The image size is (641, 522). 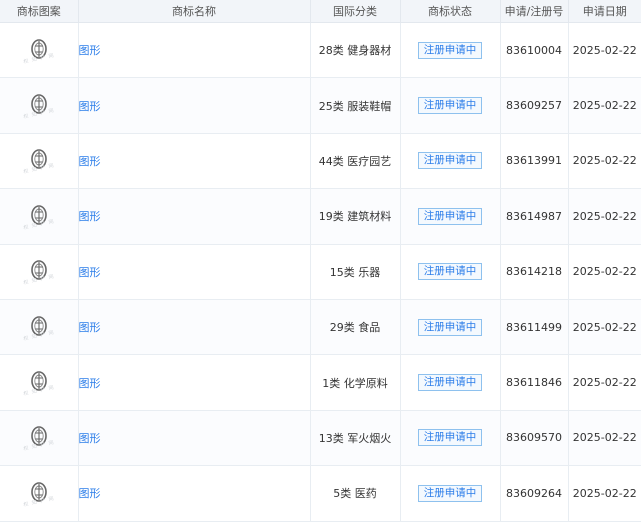 I want to click on intl-class: 19类 建筑材料, so click(x=355, y=216).